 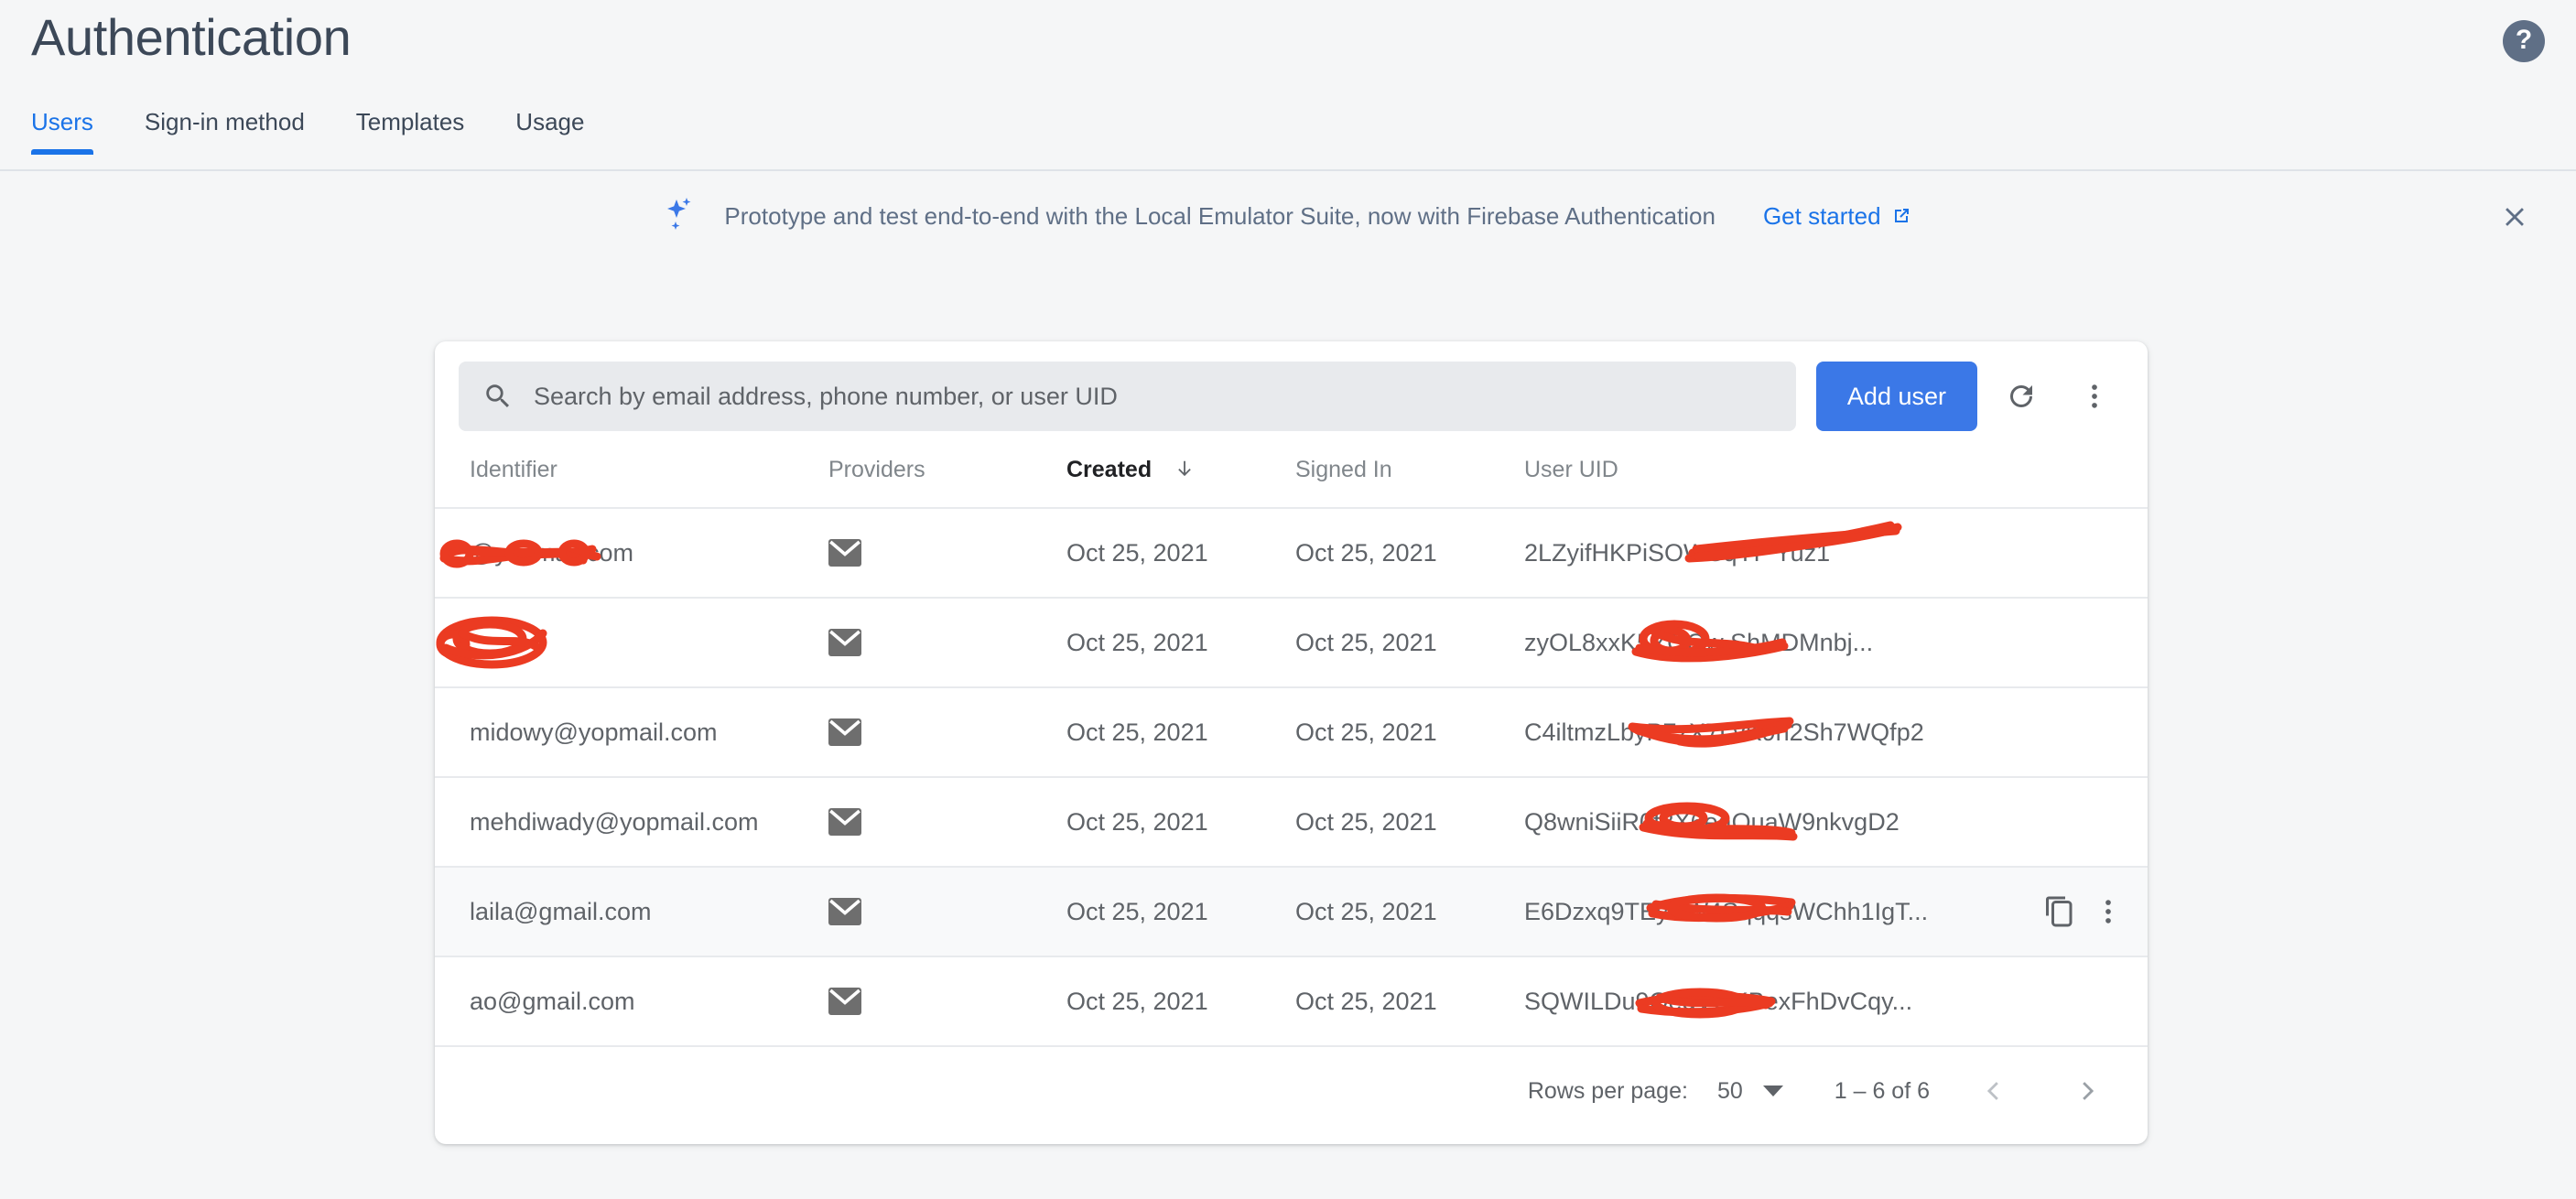 I want to click on refresh-icon, so click(x=2021, y=396).